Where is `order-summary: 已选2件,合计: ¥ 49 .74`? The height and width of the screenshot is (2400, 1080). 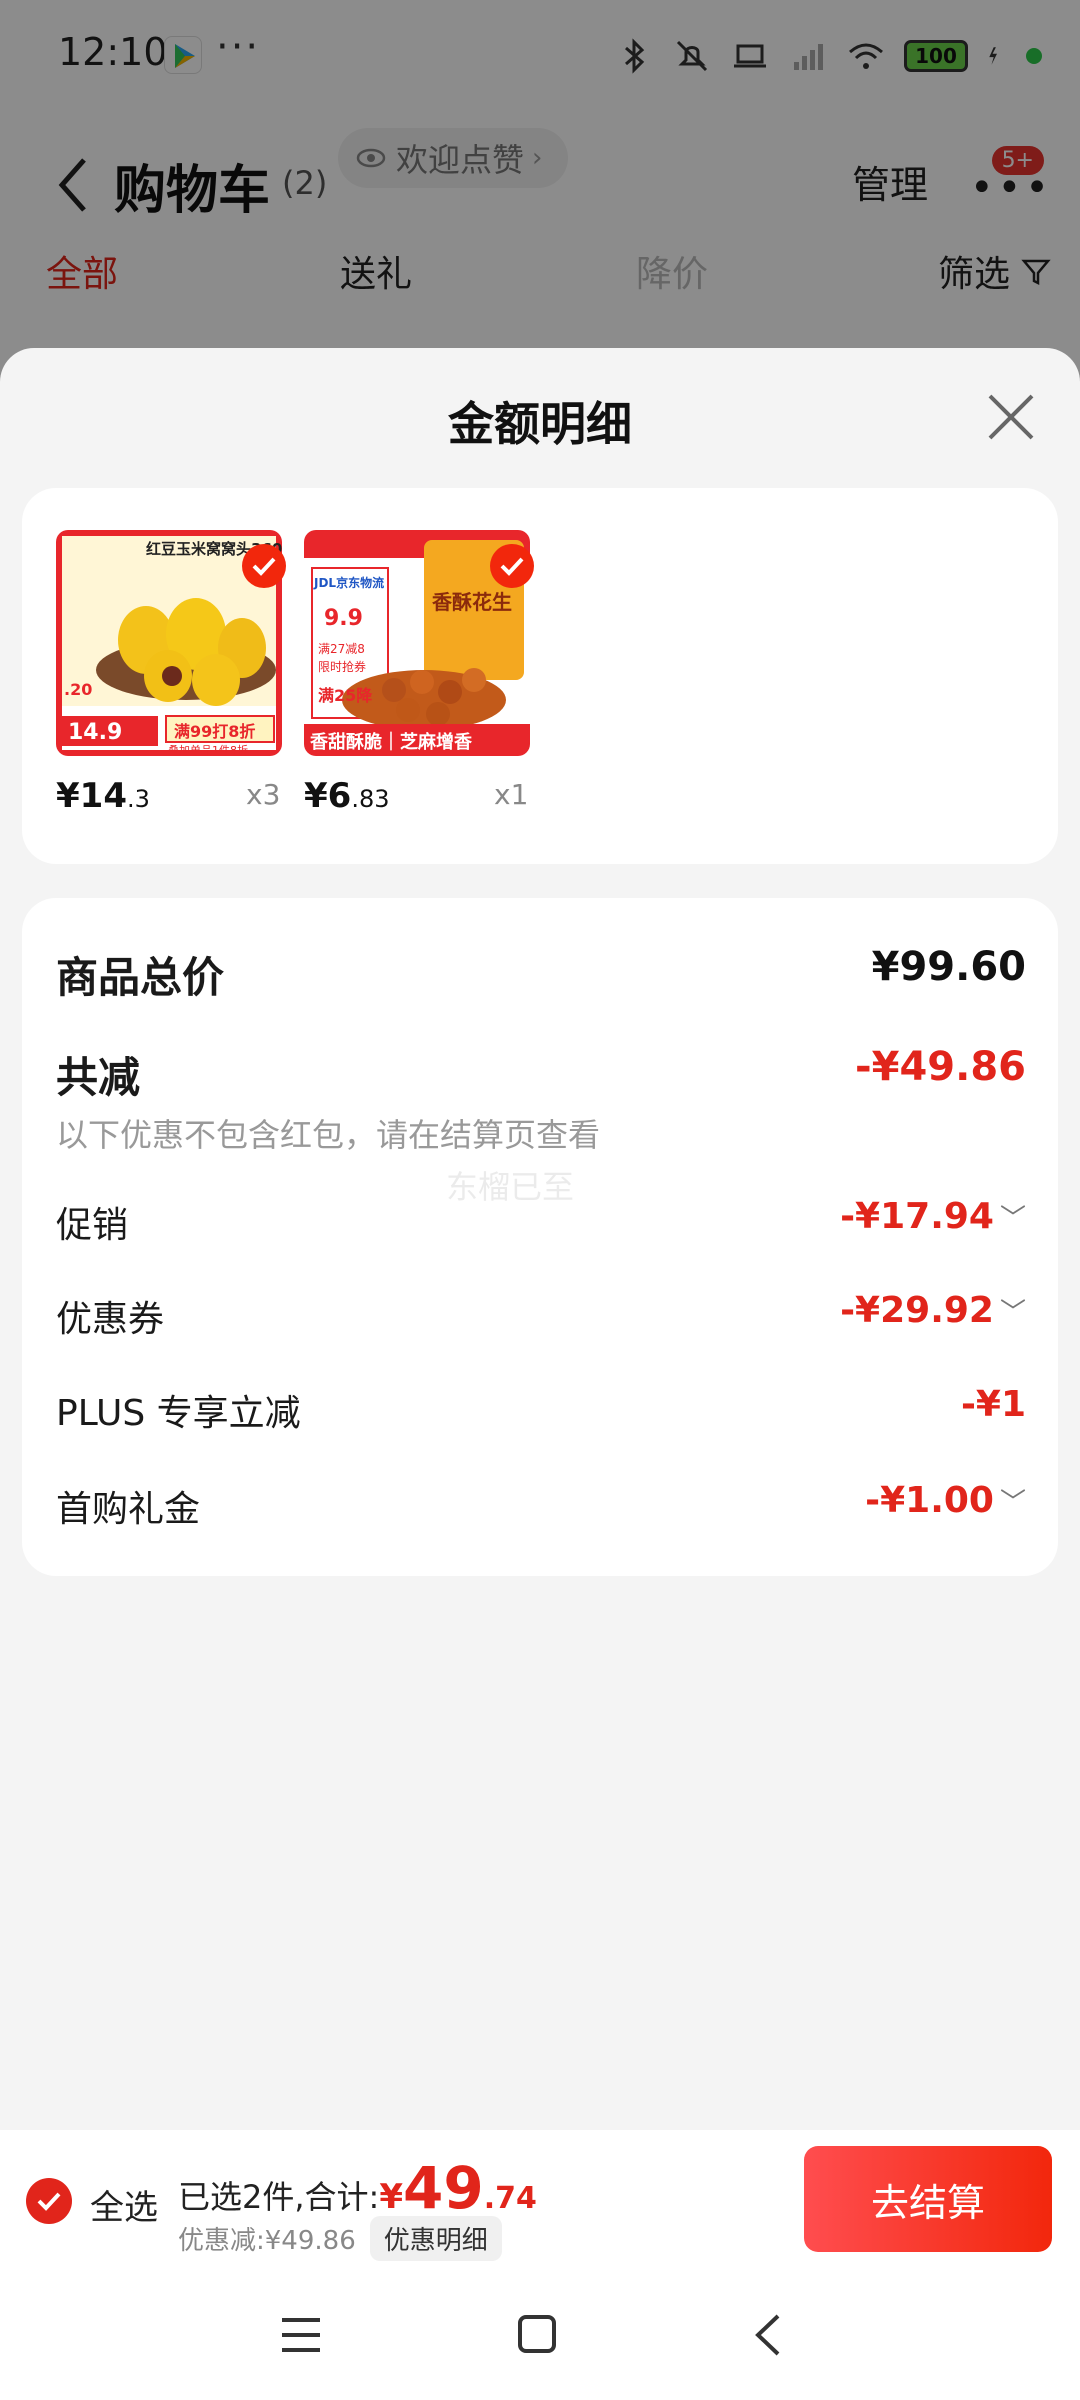
order-summary: 已选2件,合计: ¥ 49 .74 is located at coordinates (357, 2188).